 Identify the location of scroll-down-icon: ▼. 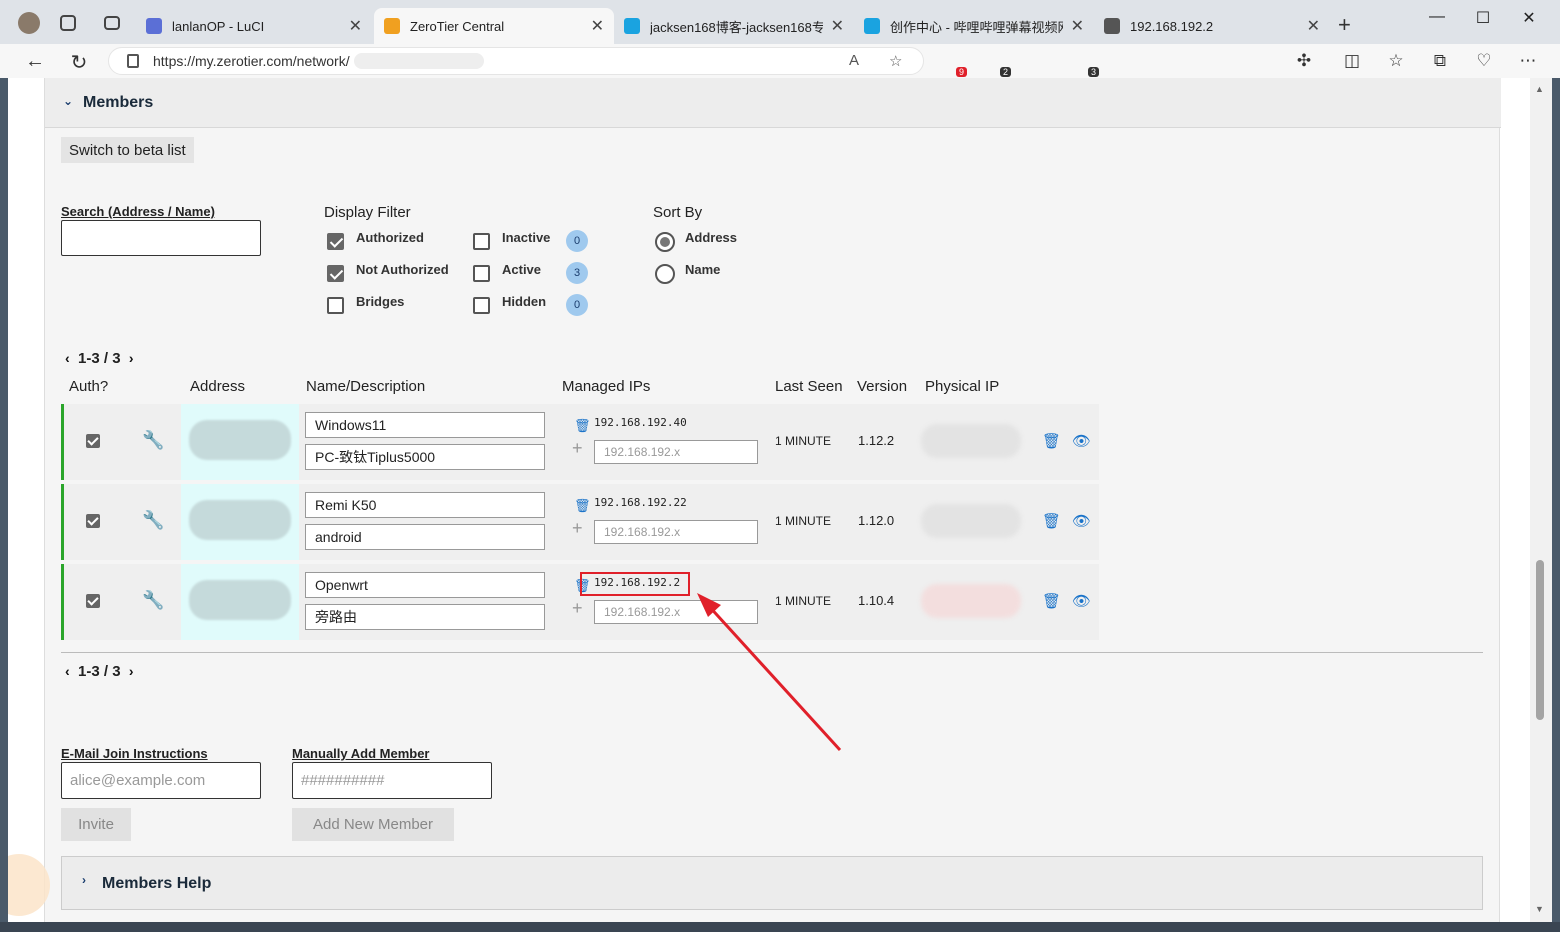
(1539, 909).